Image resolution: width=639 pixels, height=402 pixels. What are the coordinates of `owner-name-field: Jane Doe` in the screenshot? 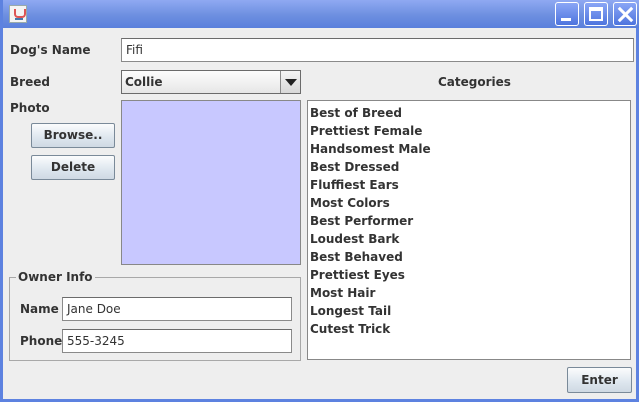 It's located at (177, 309).